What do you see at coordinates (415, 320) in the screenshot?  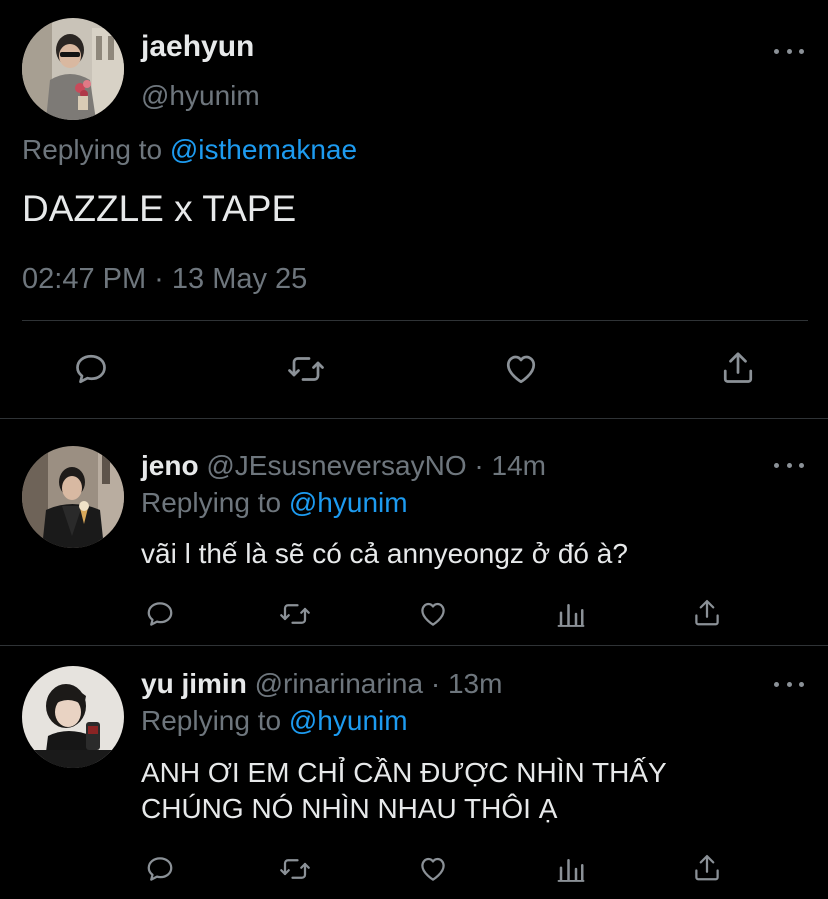 I see `divider` at bounding box center [415, 320].